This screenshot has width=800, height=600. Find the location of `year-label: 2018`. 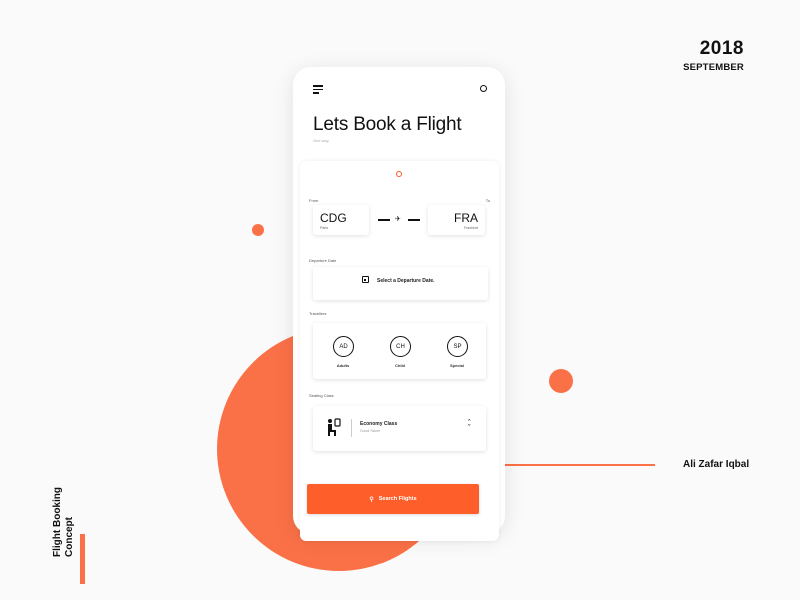

year-label: 2018 is located at coordinates (721, 48).